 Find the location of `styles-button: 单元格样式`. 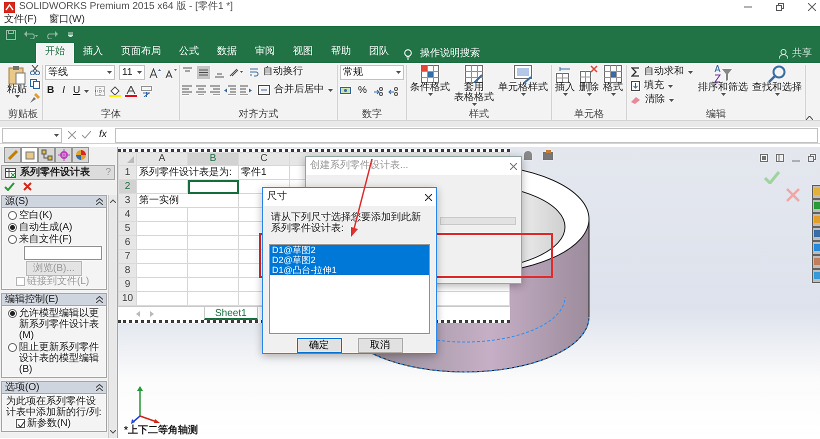

styles-button: 单元格样式 is located at coordinates (523, 80).